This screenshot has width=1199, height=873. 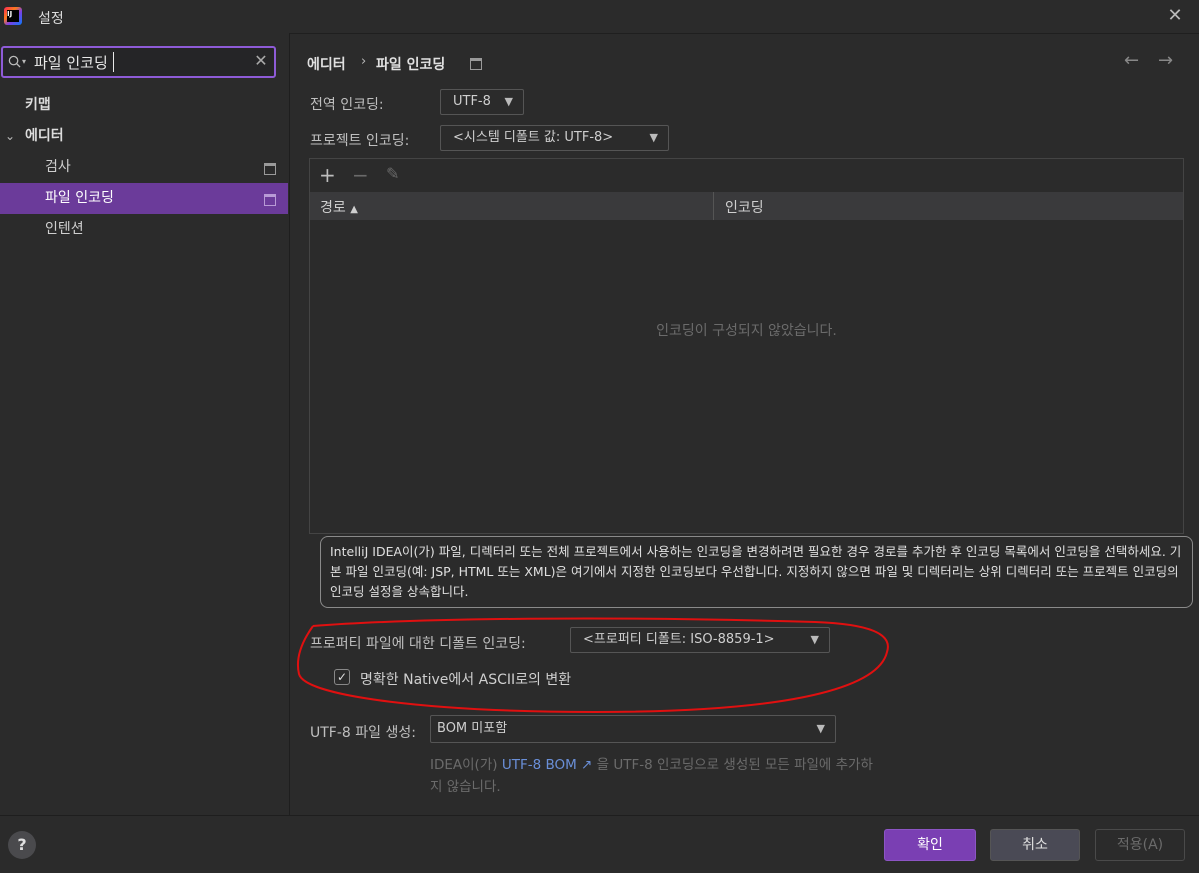 What do you see at coordinates (472, 728) in the screenshot?
I see `bom-value: BOM 미포함` at bounding box center [472, 728].